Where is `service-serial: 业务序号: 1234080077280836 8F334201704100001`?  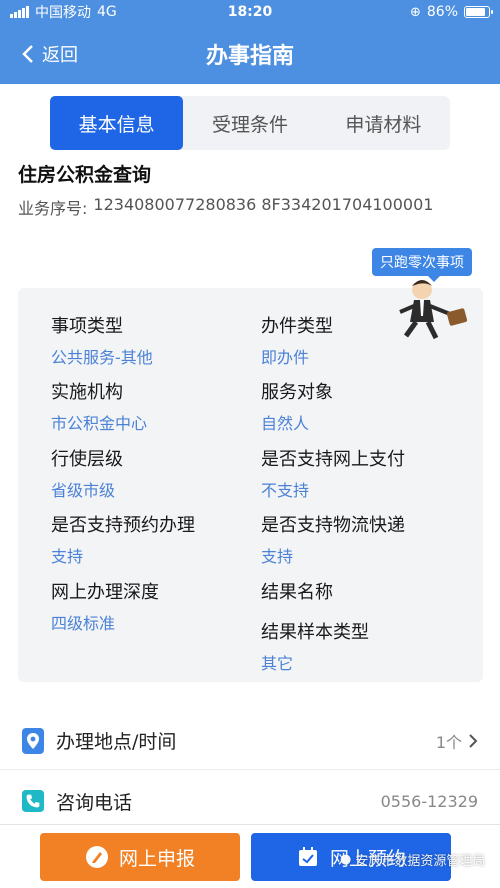
service-serial: 业务序号: 1234080077280836 8F334201704100001 is located at coordinates (225, 207).